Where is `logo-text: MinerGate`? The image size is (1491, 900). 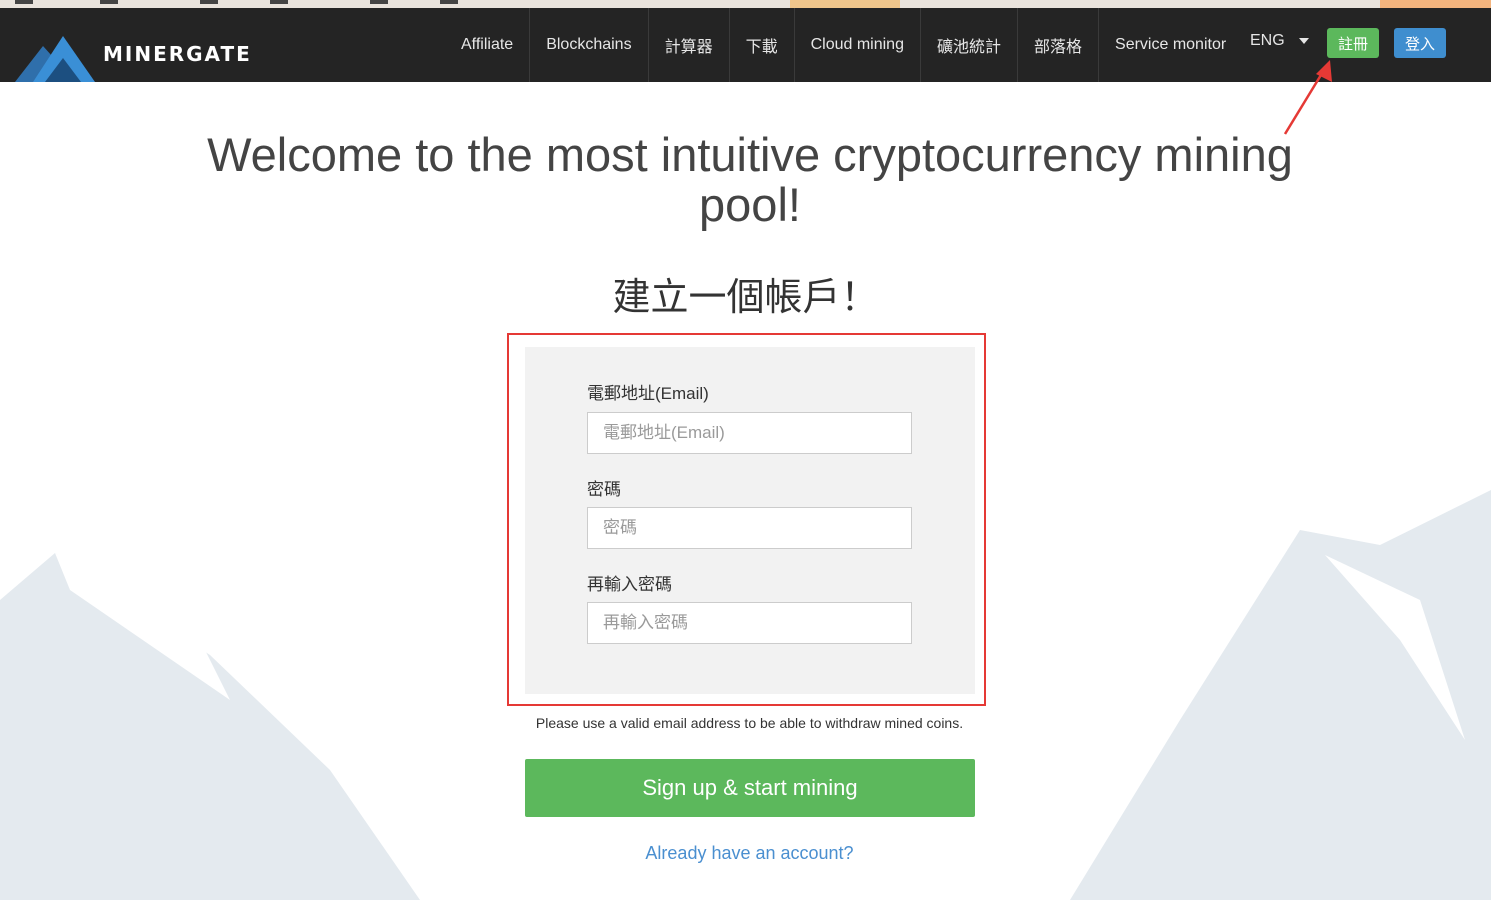 logo-text: MinerGate is located at coordinates (177, 54).